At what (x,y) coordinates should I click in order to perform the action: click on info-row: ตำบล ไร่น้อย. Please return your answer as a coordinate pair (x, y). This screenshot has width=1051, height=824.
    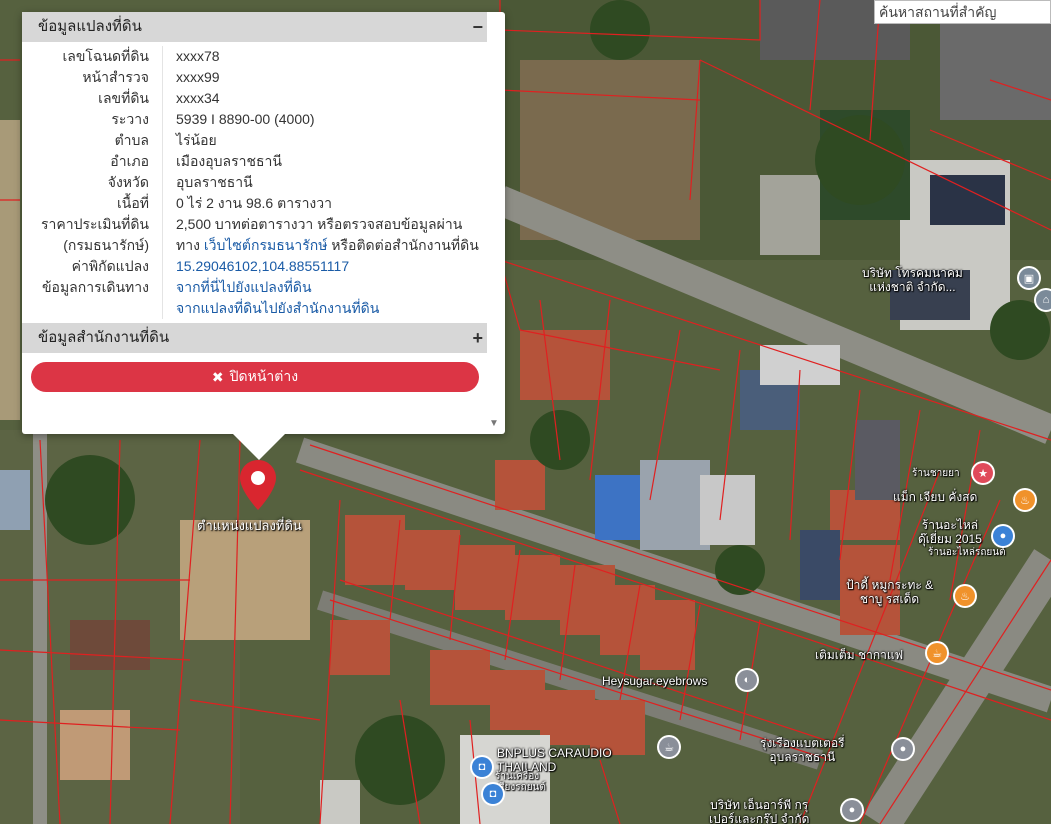
    Looking at the image, I should click on (254, 140).